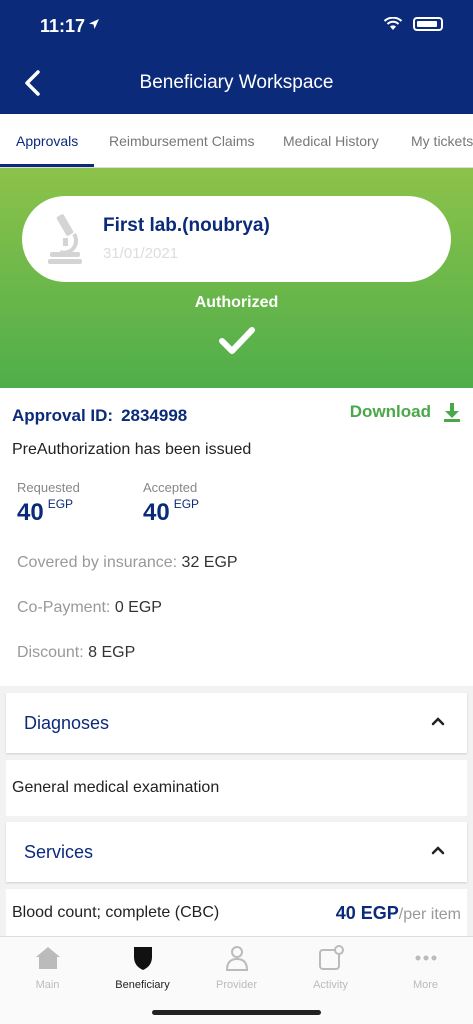 This screenshot has height=1024, width=473. What do you see at coordinates (154, 415) in the screenshot?
I see `approval-id-value: 2834998` at bounding box center [154, 415].